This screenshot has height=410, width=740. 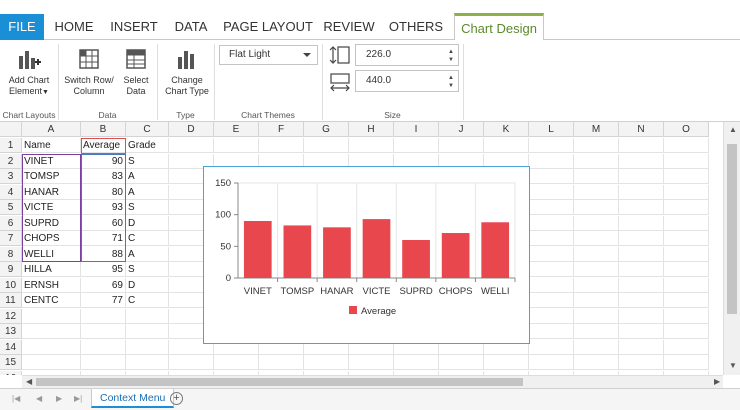 What do you see at coordinates (596, 223) in the screenshot?
I see `cell-m6` at bounding box center [596, 223].